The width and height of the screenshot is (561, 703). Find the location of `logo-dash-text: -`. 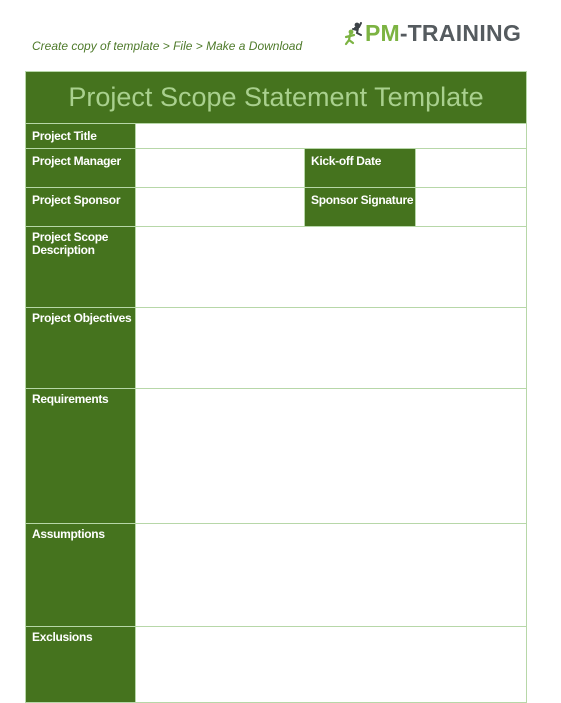

logo-dash-text: - is located at coordinates (403, 32).